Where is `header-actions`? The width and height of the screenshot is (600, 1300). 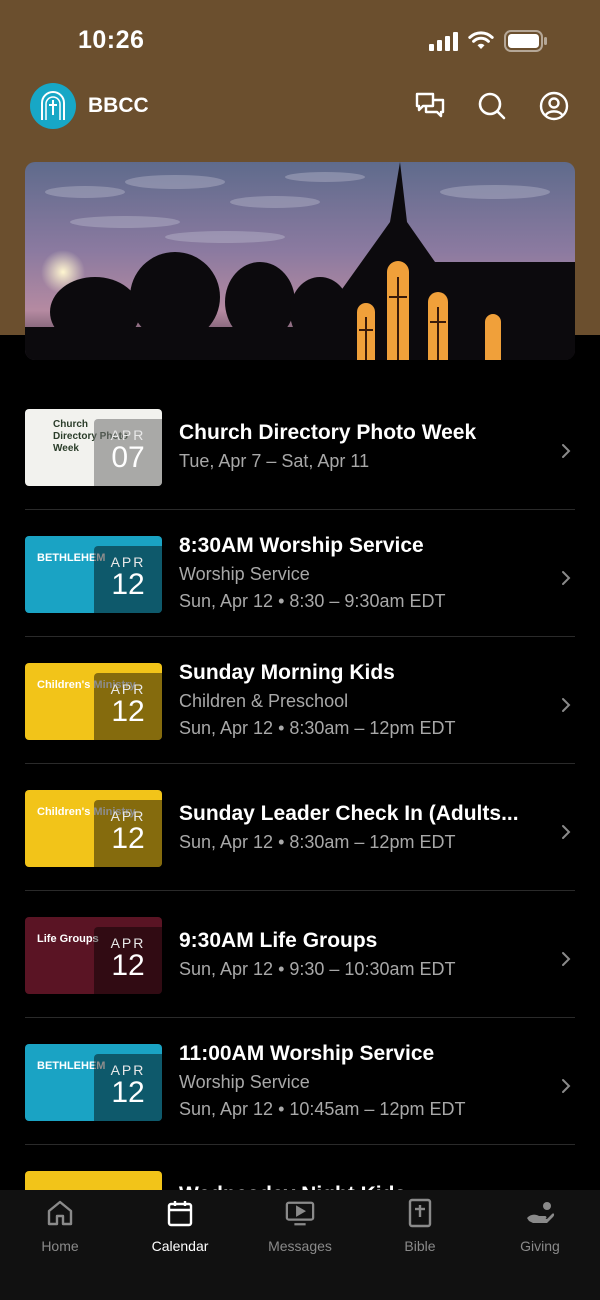
header-actions is located at coordinates (492, 106).